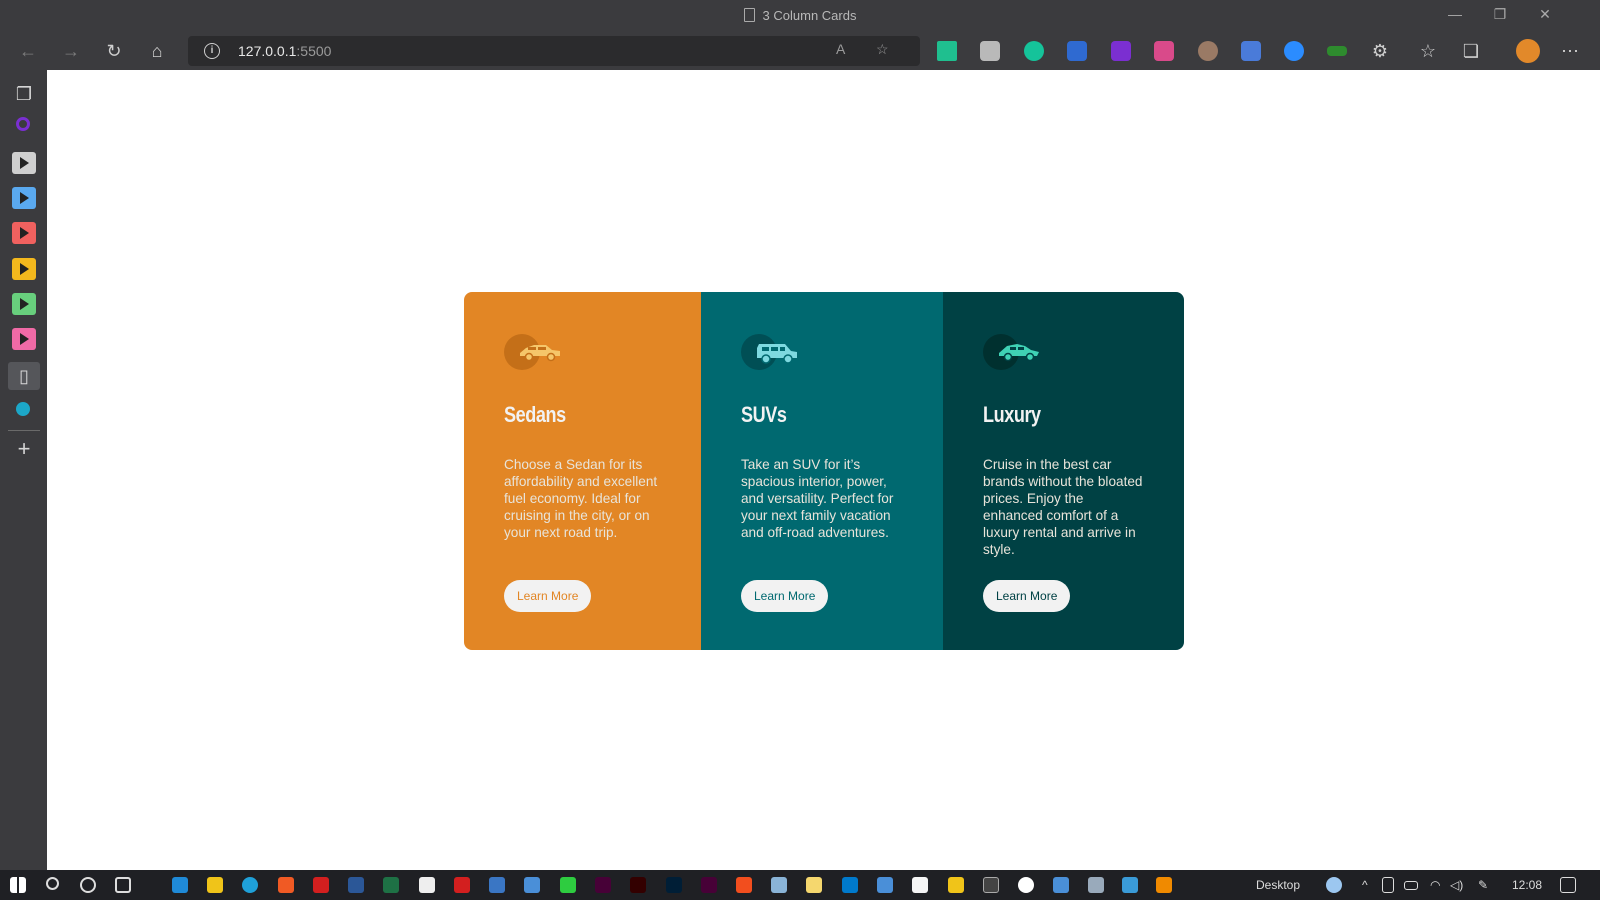  I want to click on task-view-icon, so click(123, 885).